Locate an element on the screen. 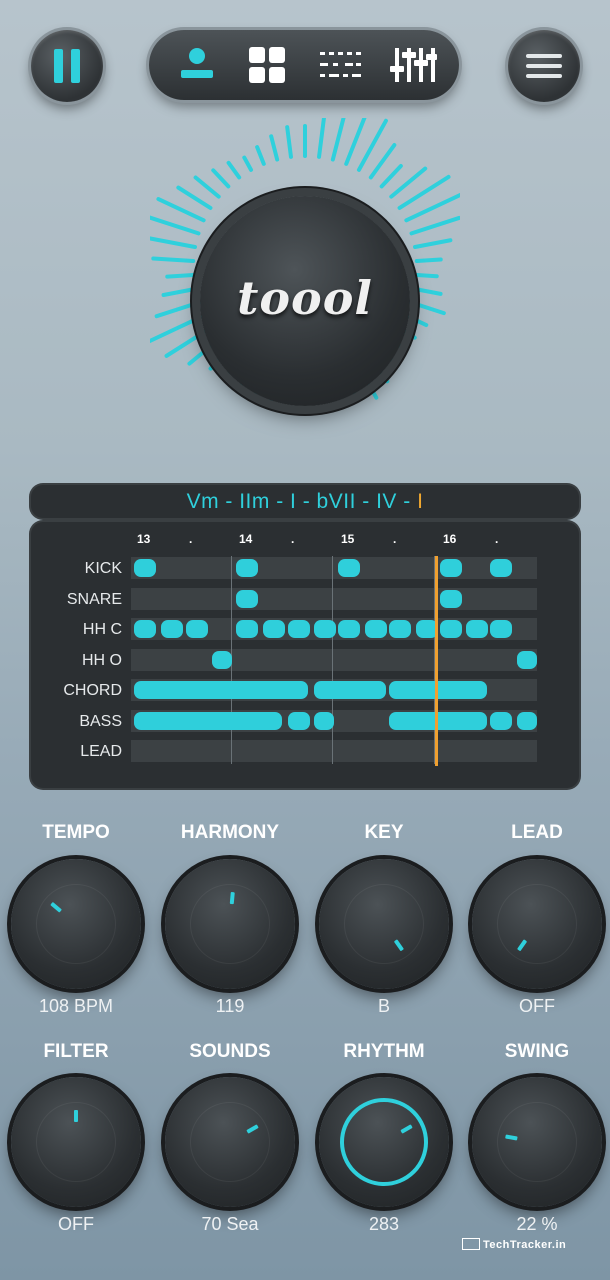  track-label-hh-closed: HH C is located at coordinates (102, 629).